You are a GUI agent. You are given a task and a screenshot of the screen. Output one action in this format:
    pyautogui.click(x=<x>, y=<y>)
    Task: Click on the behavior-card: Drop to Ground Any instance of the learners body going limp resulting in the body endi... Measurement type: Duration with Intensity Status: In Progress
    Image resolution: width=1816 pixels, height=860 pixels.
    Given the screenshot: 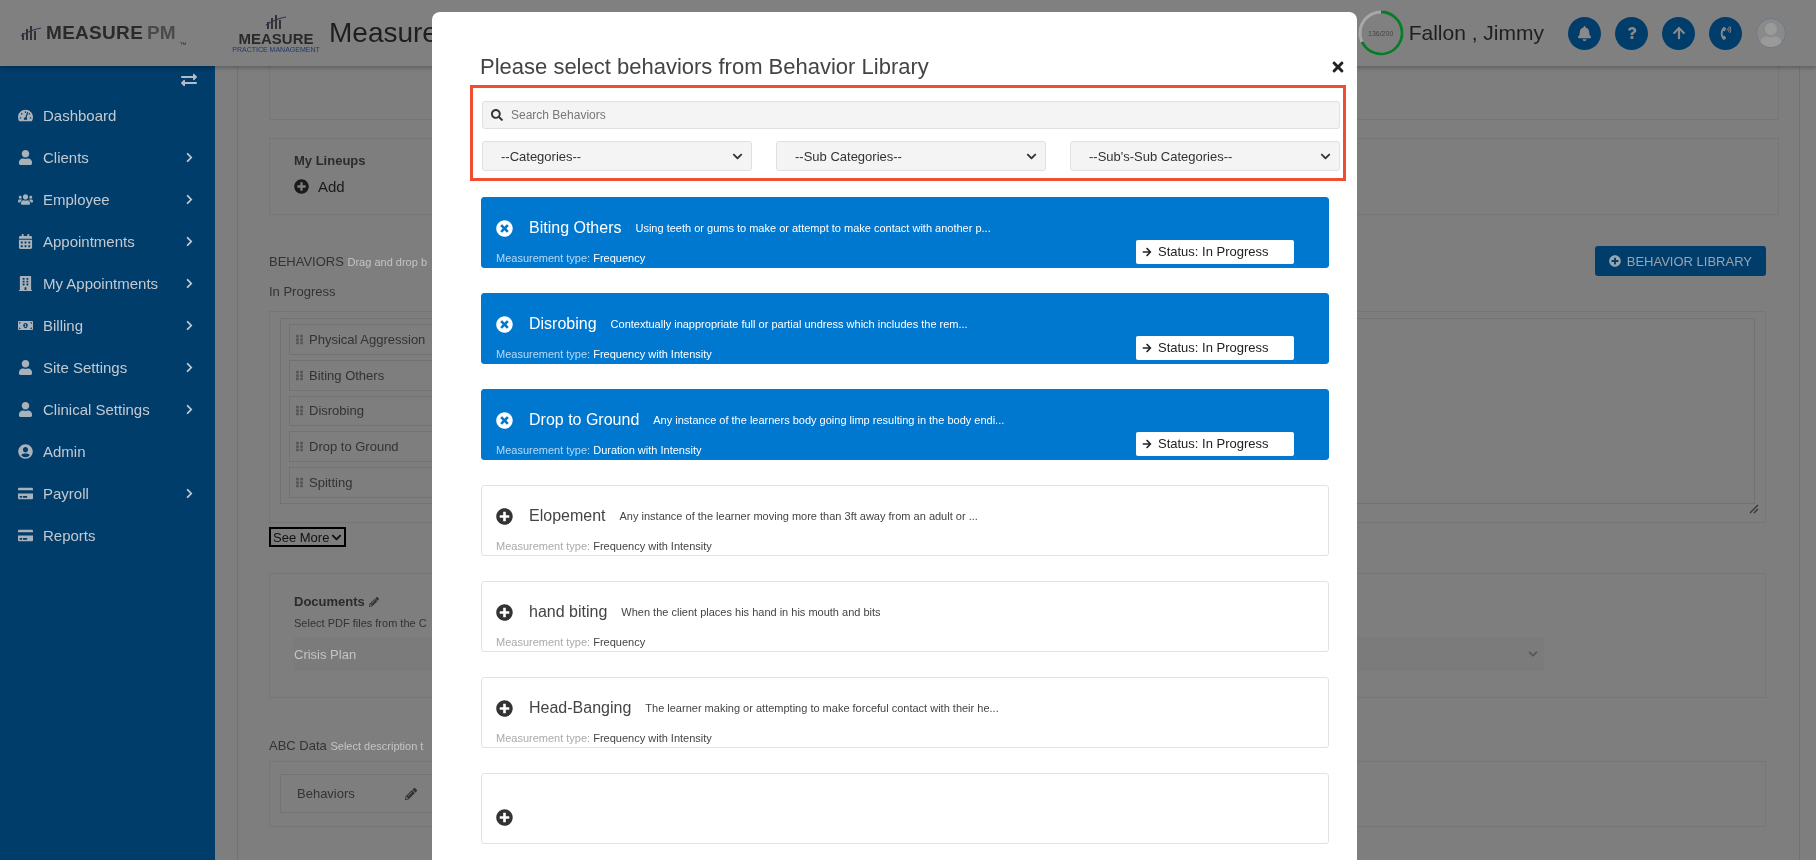 What is the action you would take?
    pyautogui.click(x=905, y=424)
    